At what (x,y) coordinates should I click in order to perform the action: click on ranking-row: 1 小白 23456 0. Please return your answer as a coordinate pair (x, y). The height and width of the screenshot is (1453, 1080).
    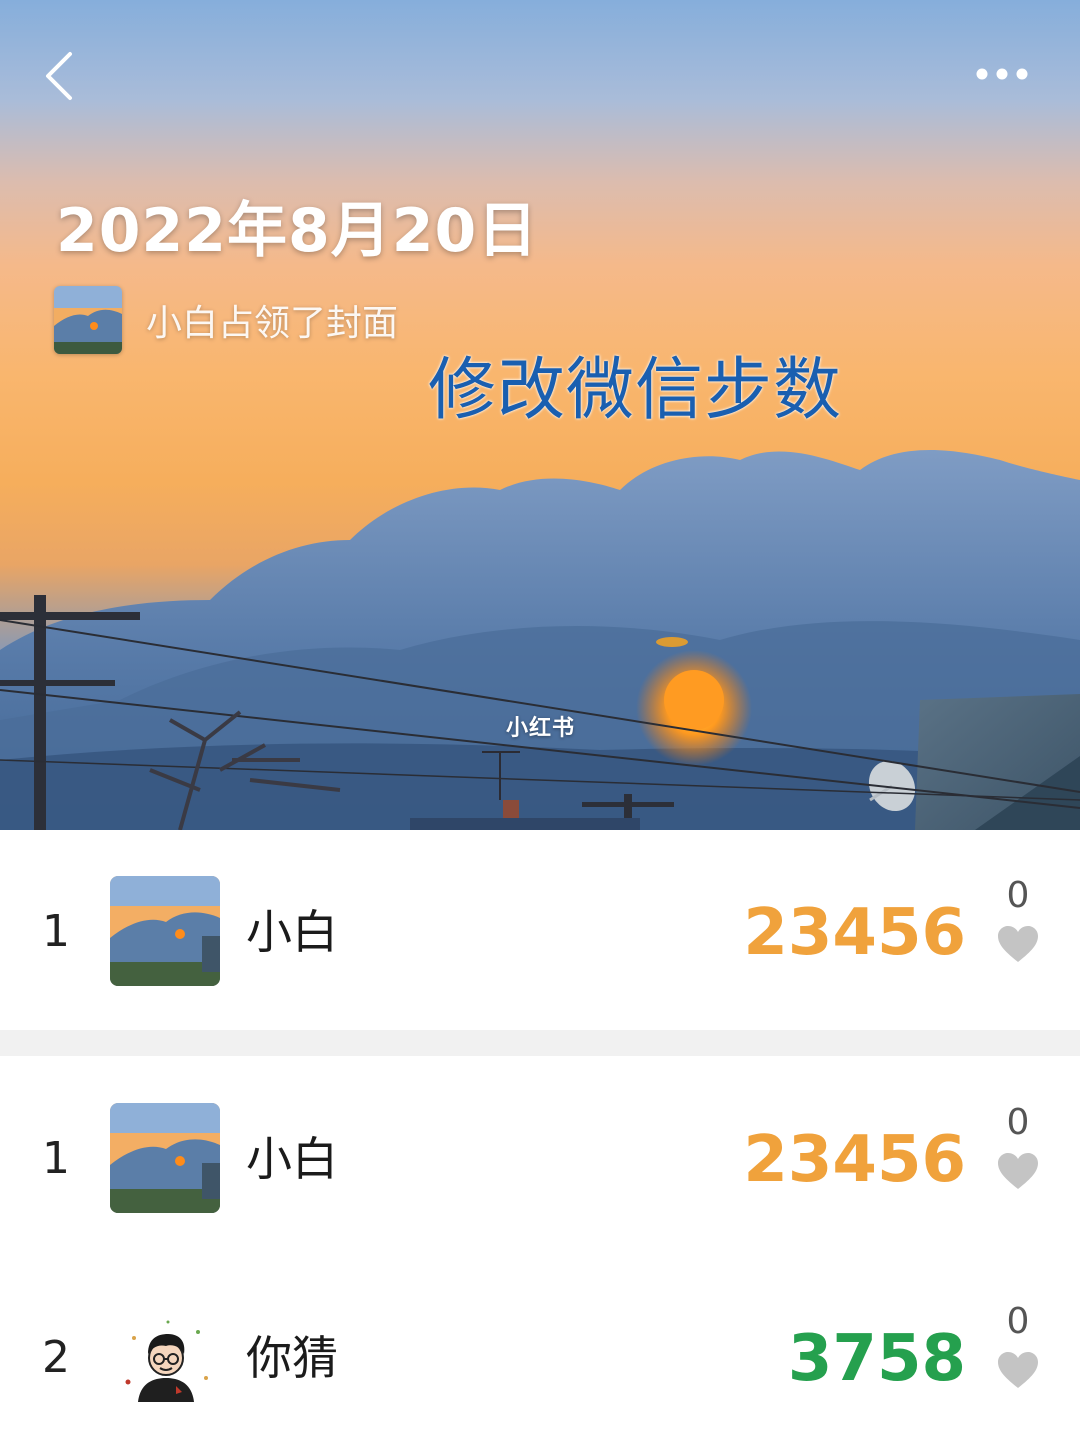
    Looking at the image, I should click on (540, 1157).